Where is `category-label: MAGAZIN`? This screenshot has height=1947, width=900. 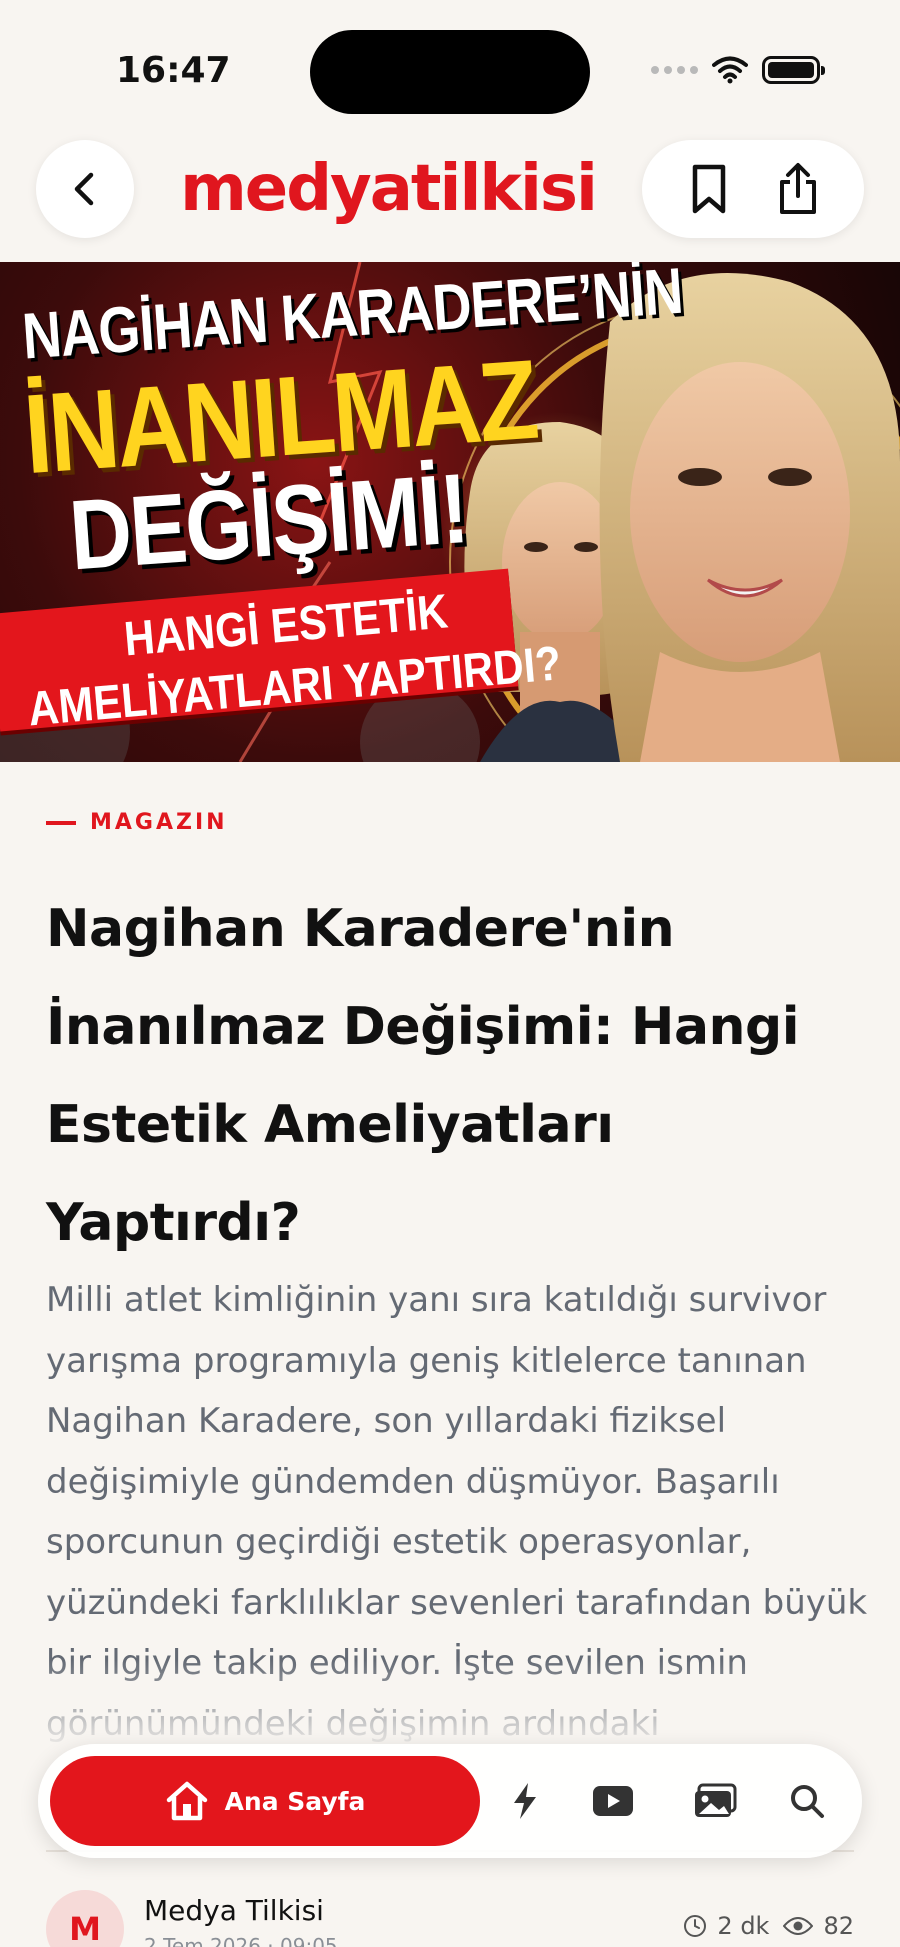
category-label: MAGAZIN is located at coordinates (159, 822).